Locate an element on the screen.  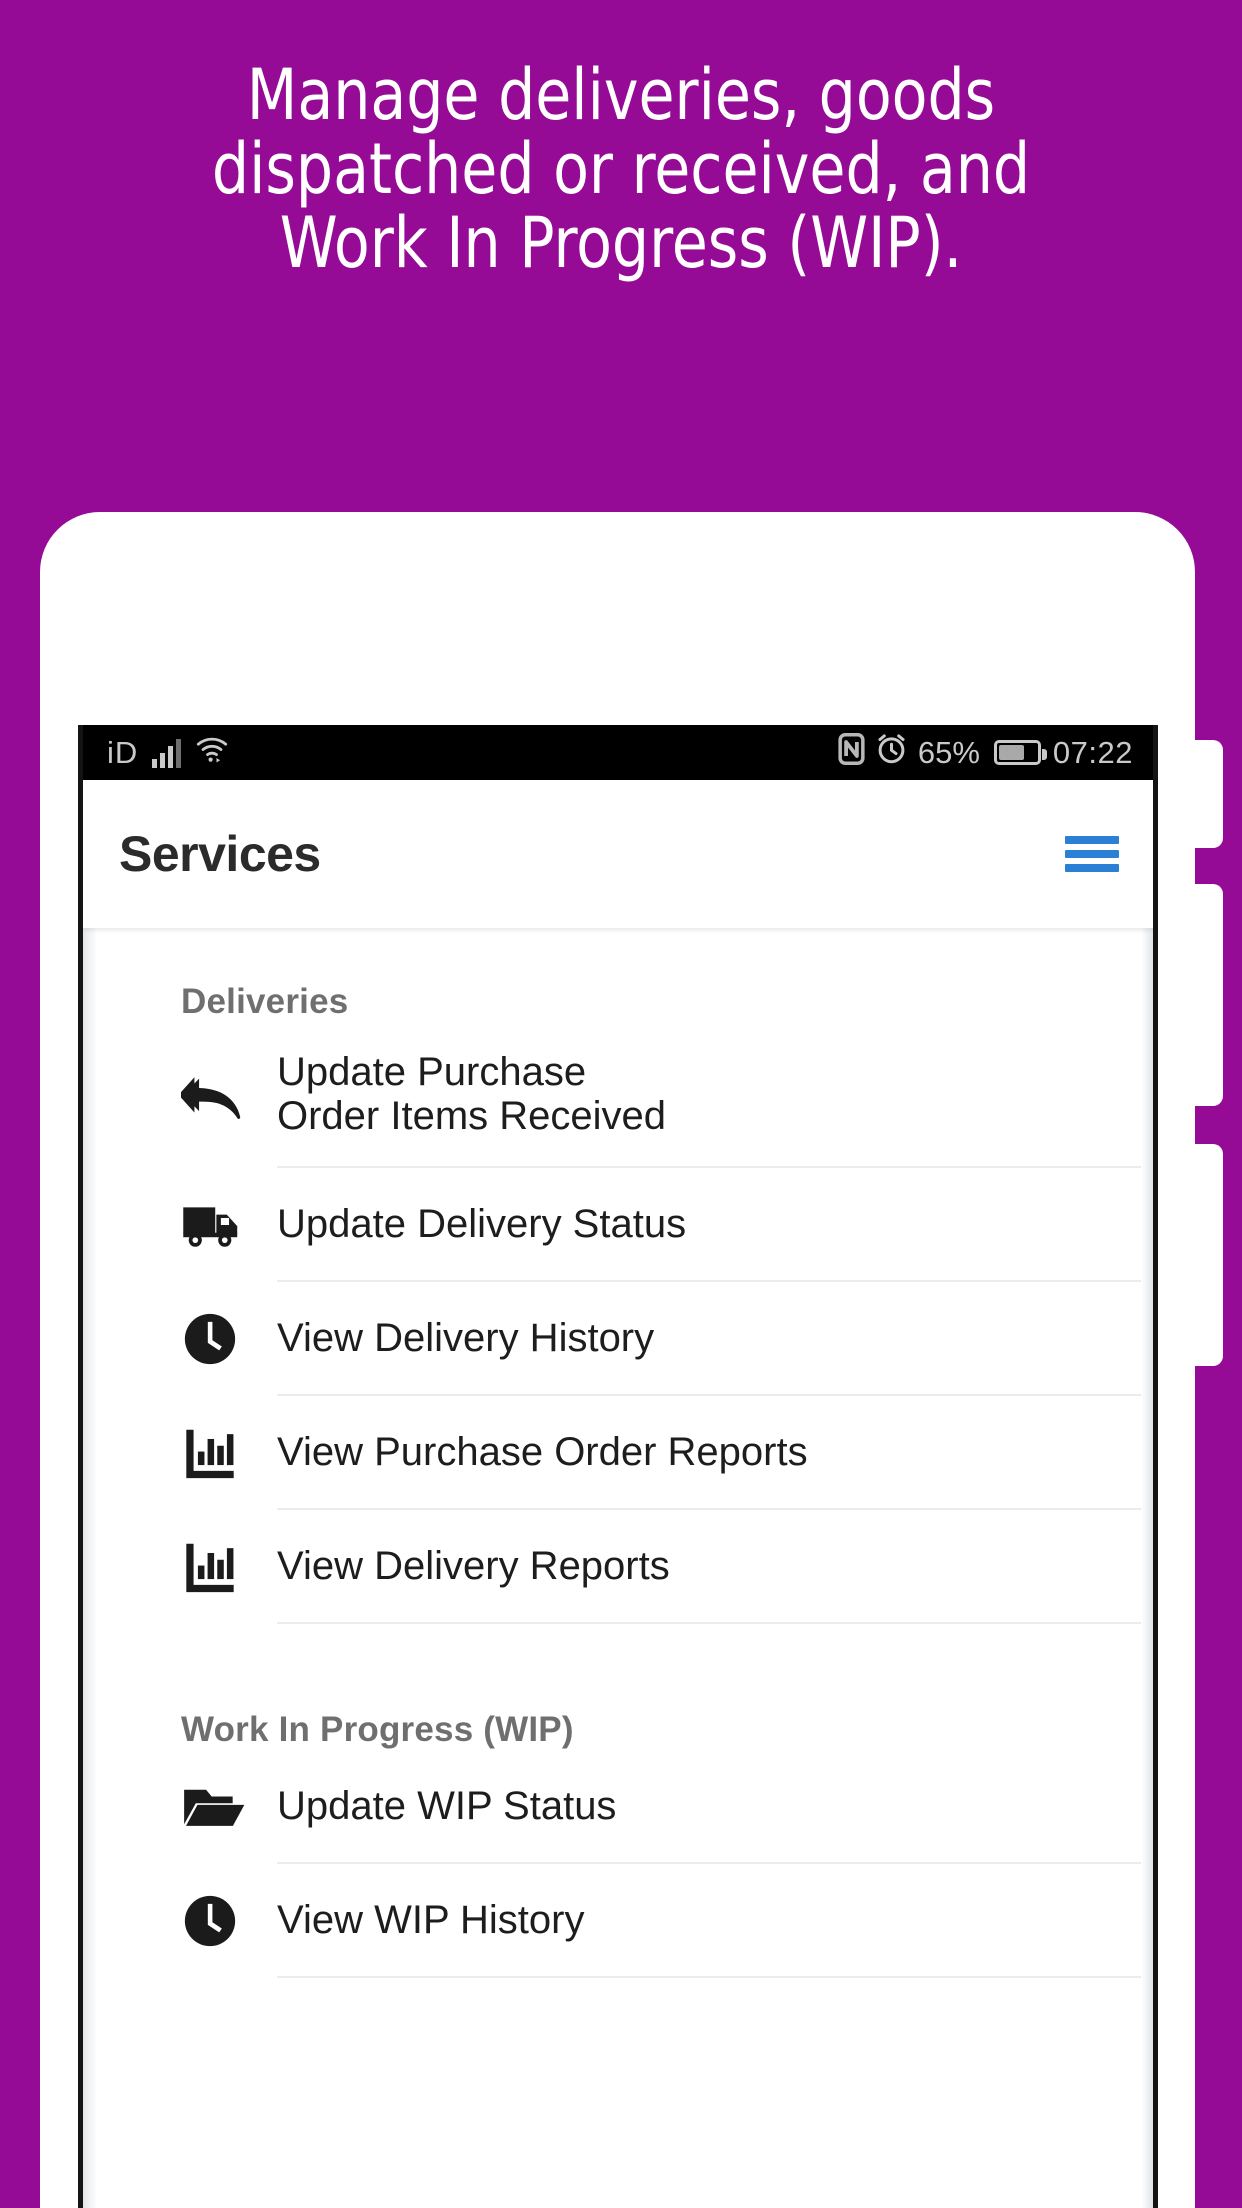
headline-line-3: Work In Progress (WIP). is located at coordinates (621, 243).